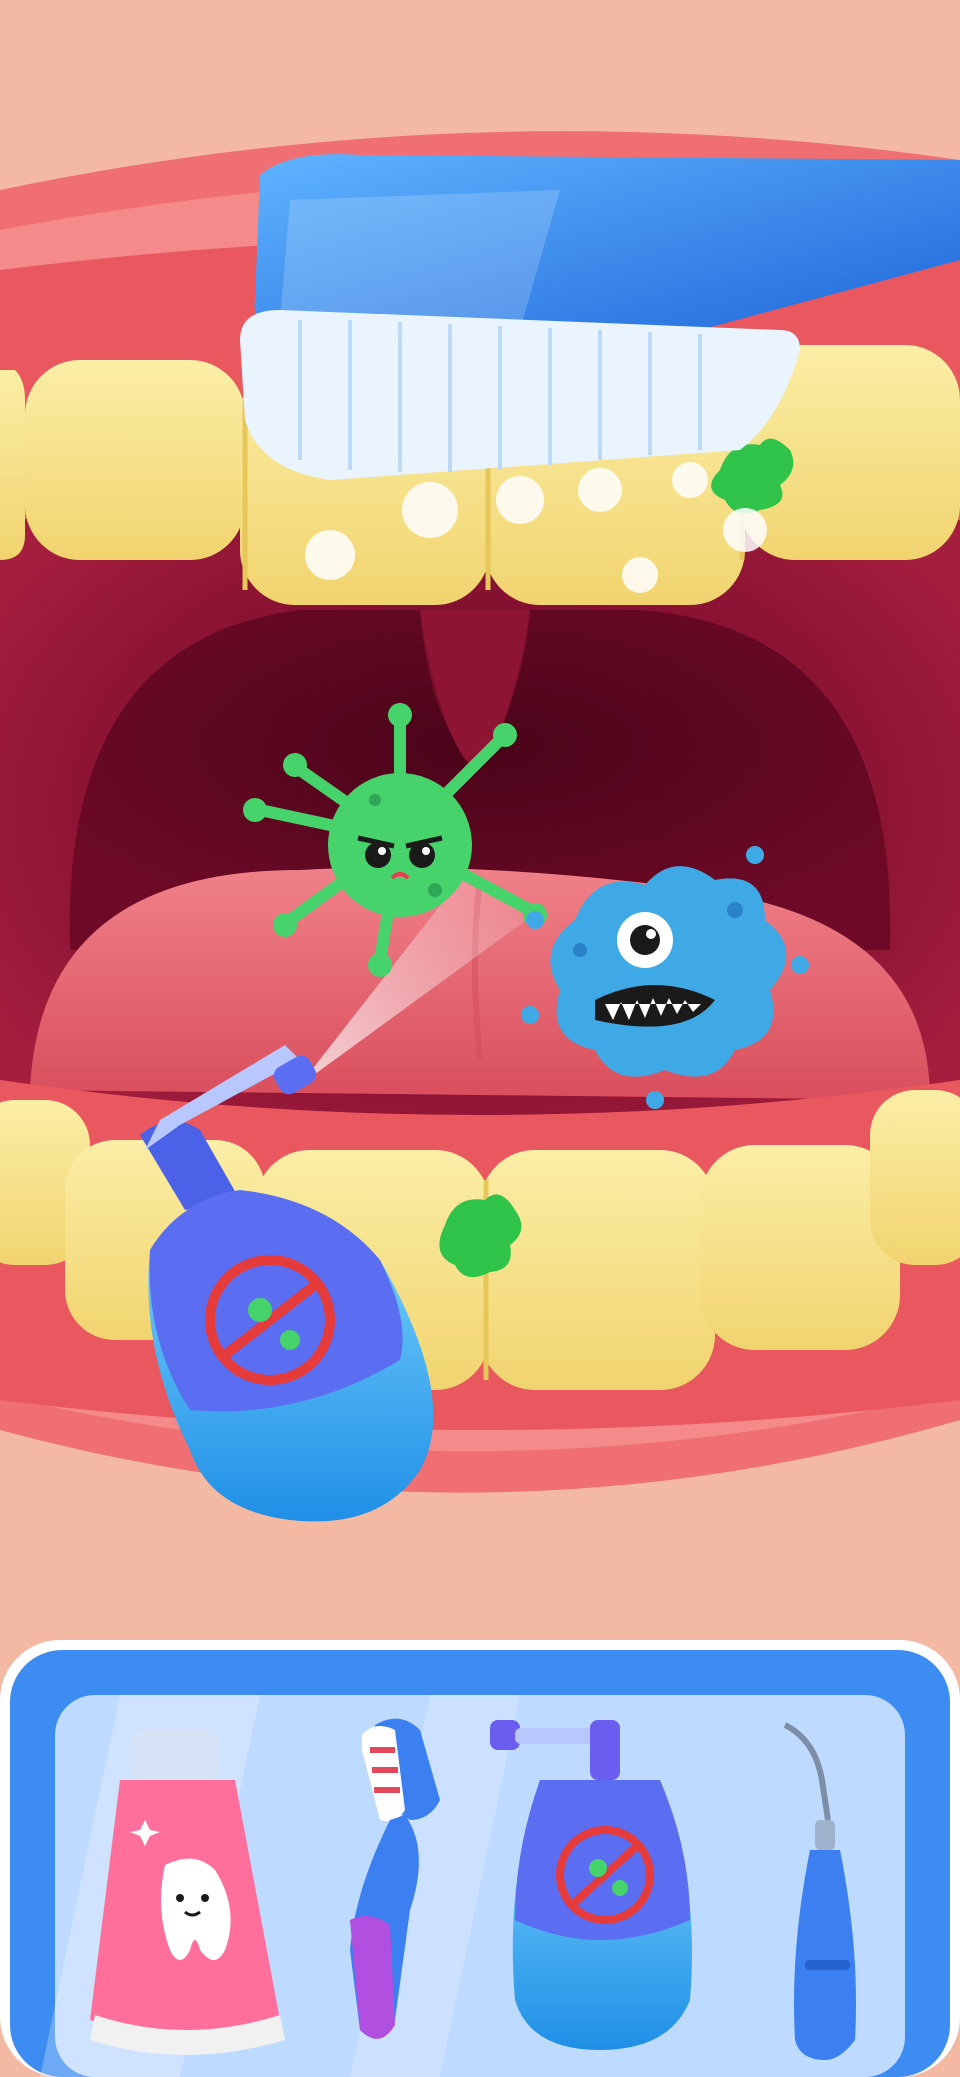  I want to click on tool-toothpaste, so click(180, 1888).